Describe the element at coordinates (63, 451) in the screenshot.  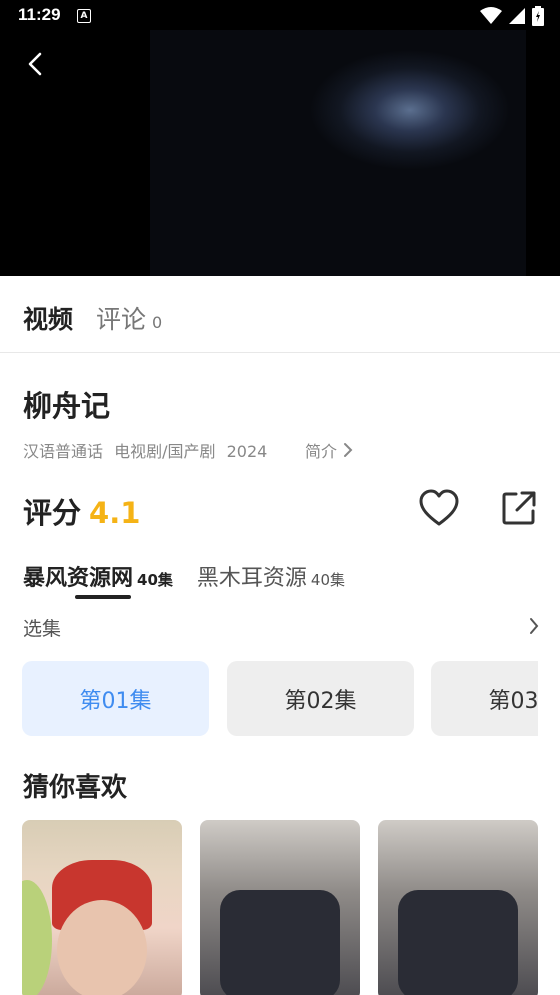
I see `tag-language: 汉语普通话` at that location.